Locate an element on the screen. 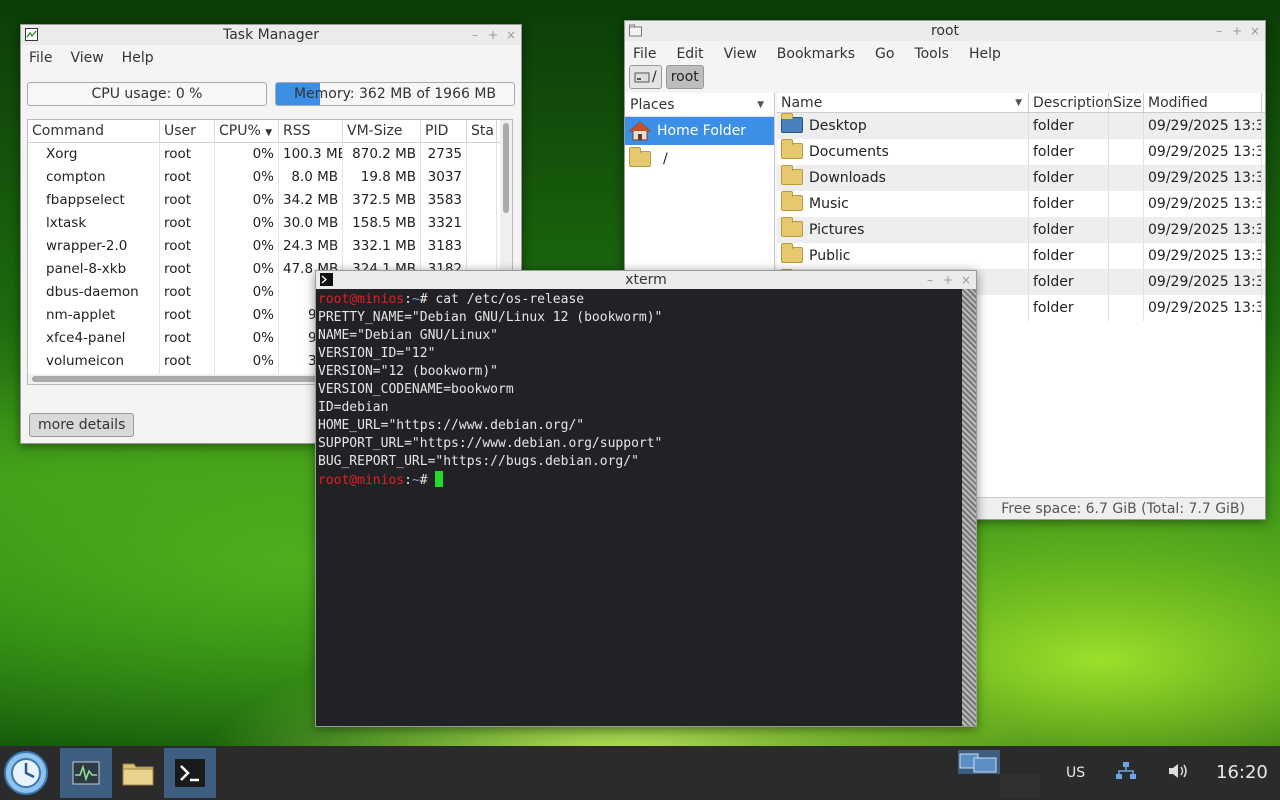 Image resolution: width=1280 pixels, height=800 pixels. table-row: Xorg root 0% 100.3 MB 870.2 MB 2735 is located at coordinates (270, 154).